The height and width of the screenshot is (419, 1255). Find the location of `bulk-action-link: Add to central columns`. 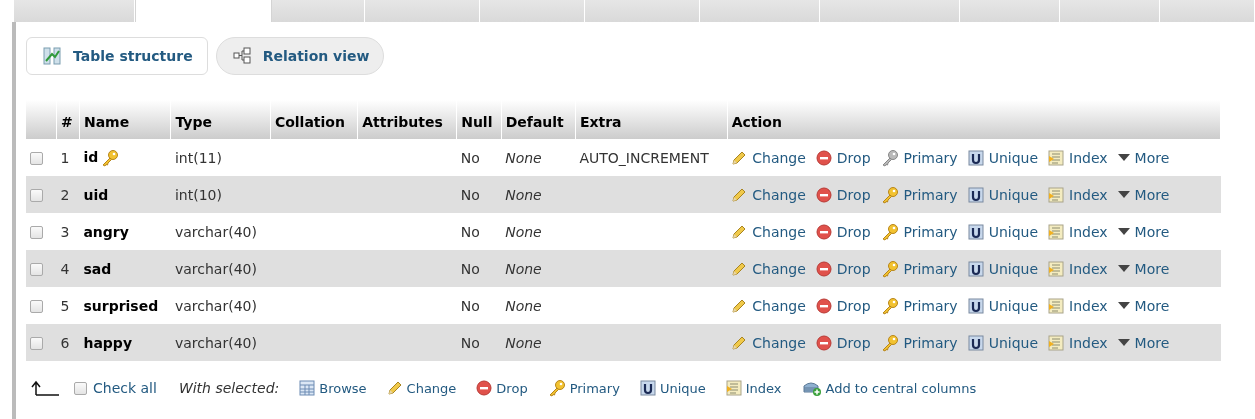

bulk-action-link: Add to central columns is located at coordinates (889, 388).